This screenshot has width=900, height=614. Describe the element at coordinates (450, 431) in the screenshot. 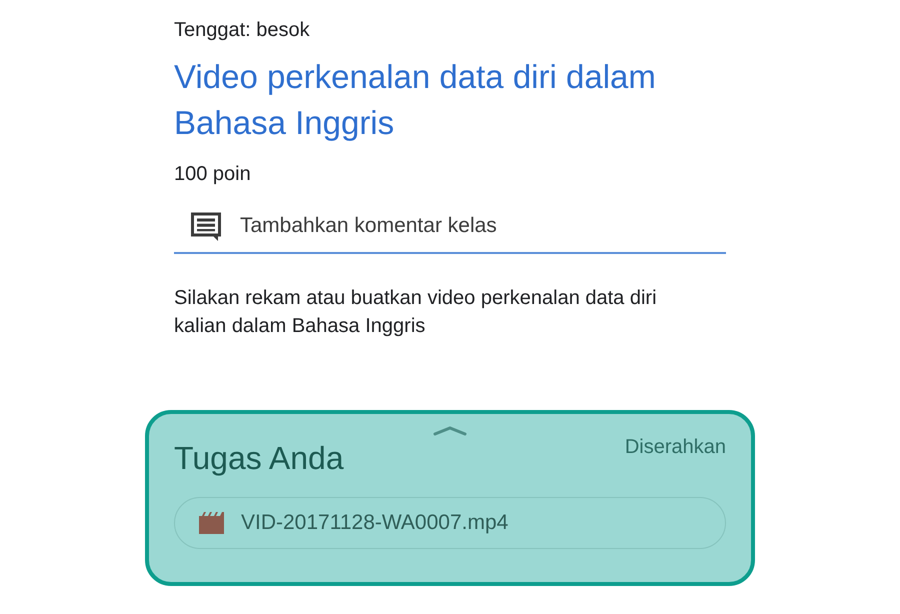

I see `caret-icon` at that location.